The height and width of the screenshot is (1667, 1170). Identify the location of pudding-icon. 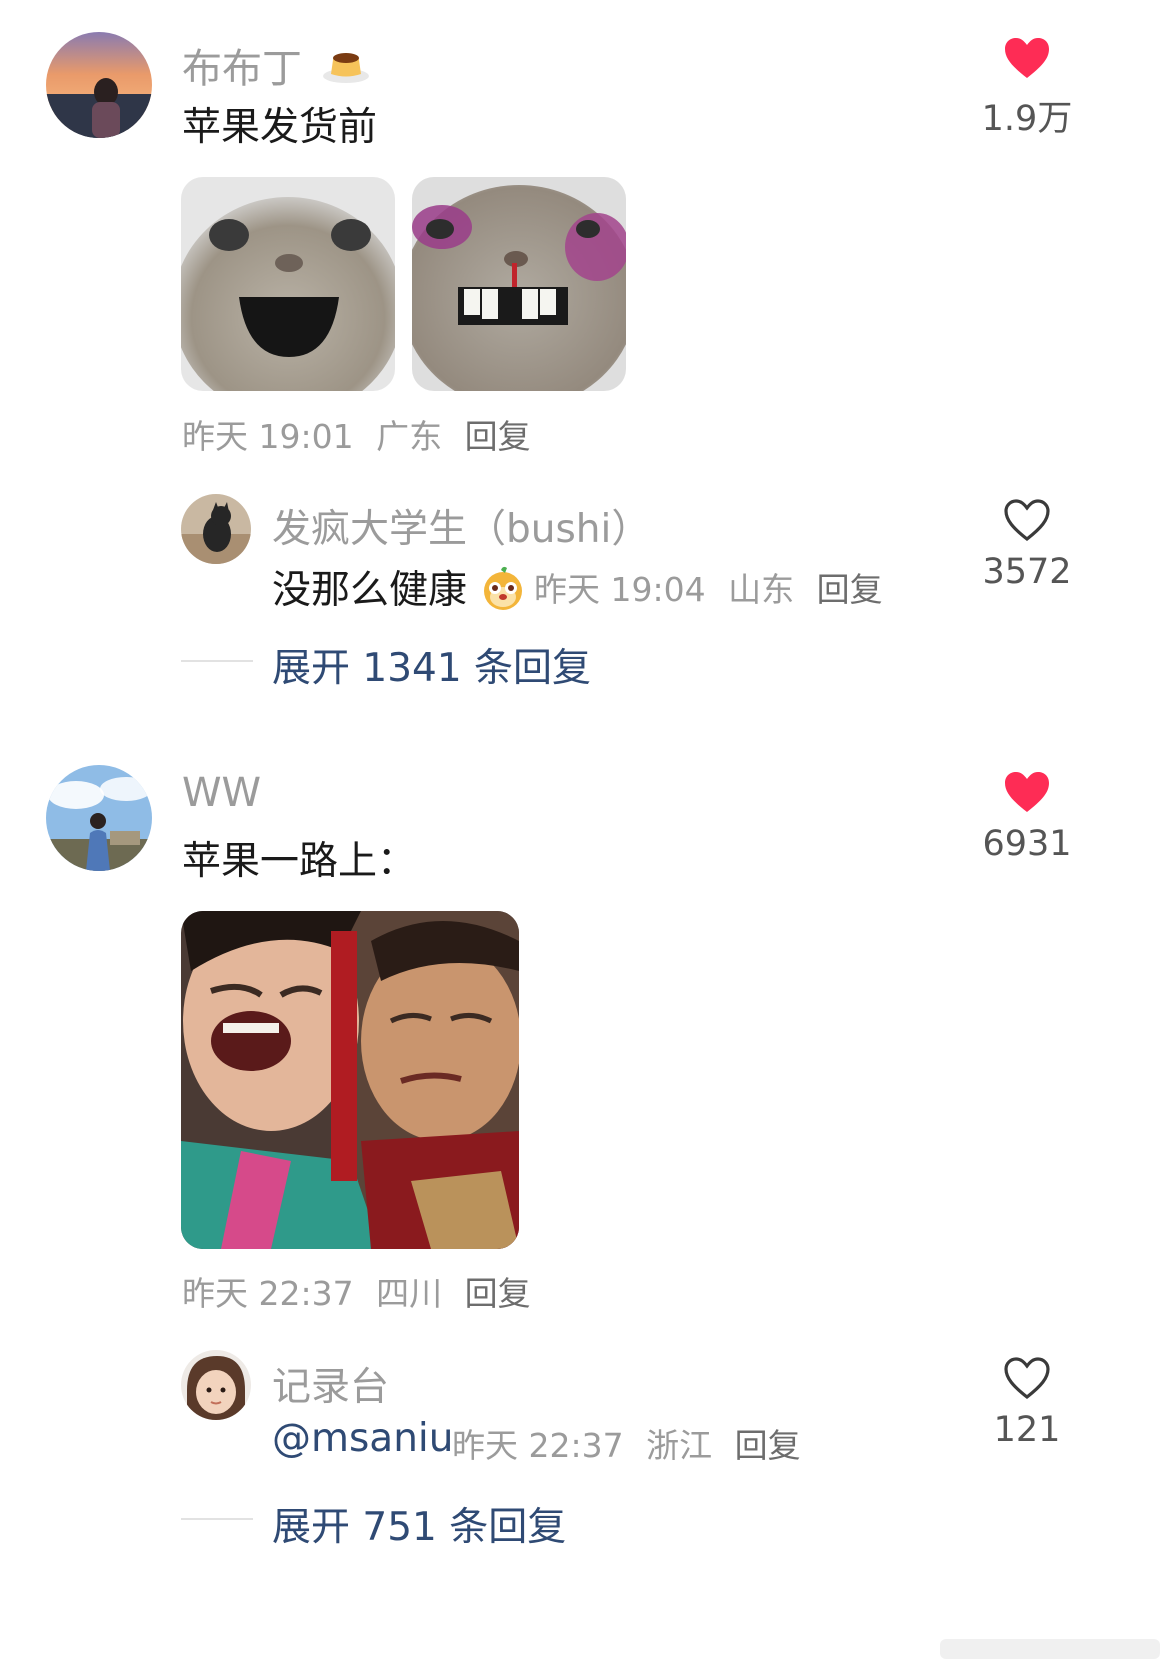
(346, 71).